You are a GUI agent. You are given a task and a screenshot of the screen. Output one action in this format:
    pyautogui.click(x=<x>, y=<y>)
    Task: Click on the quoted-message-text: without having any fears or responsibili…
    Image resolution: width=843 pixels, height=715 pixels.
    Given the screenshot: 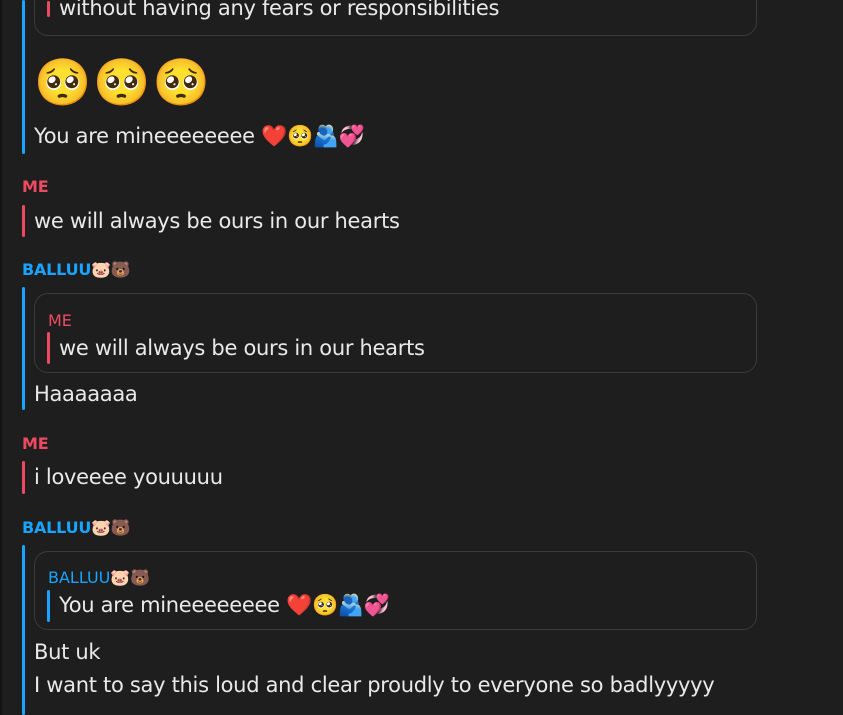 What is the action you would take?
    pyautogui.click(x=279, y=10)
    